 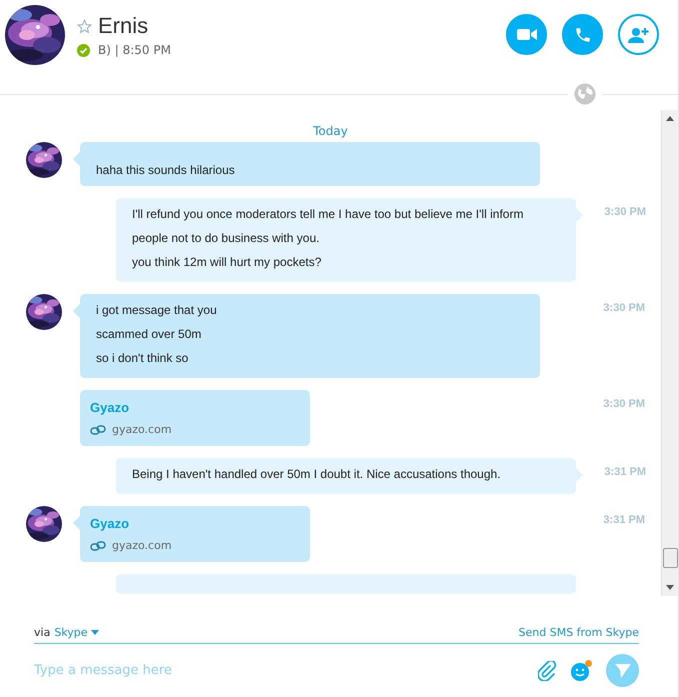 I want to click on attach-button, so click(x=547, y=670).